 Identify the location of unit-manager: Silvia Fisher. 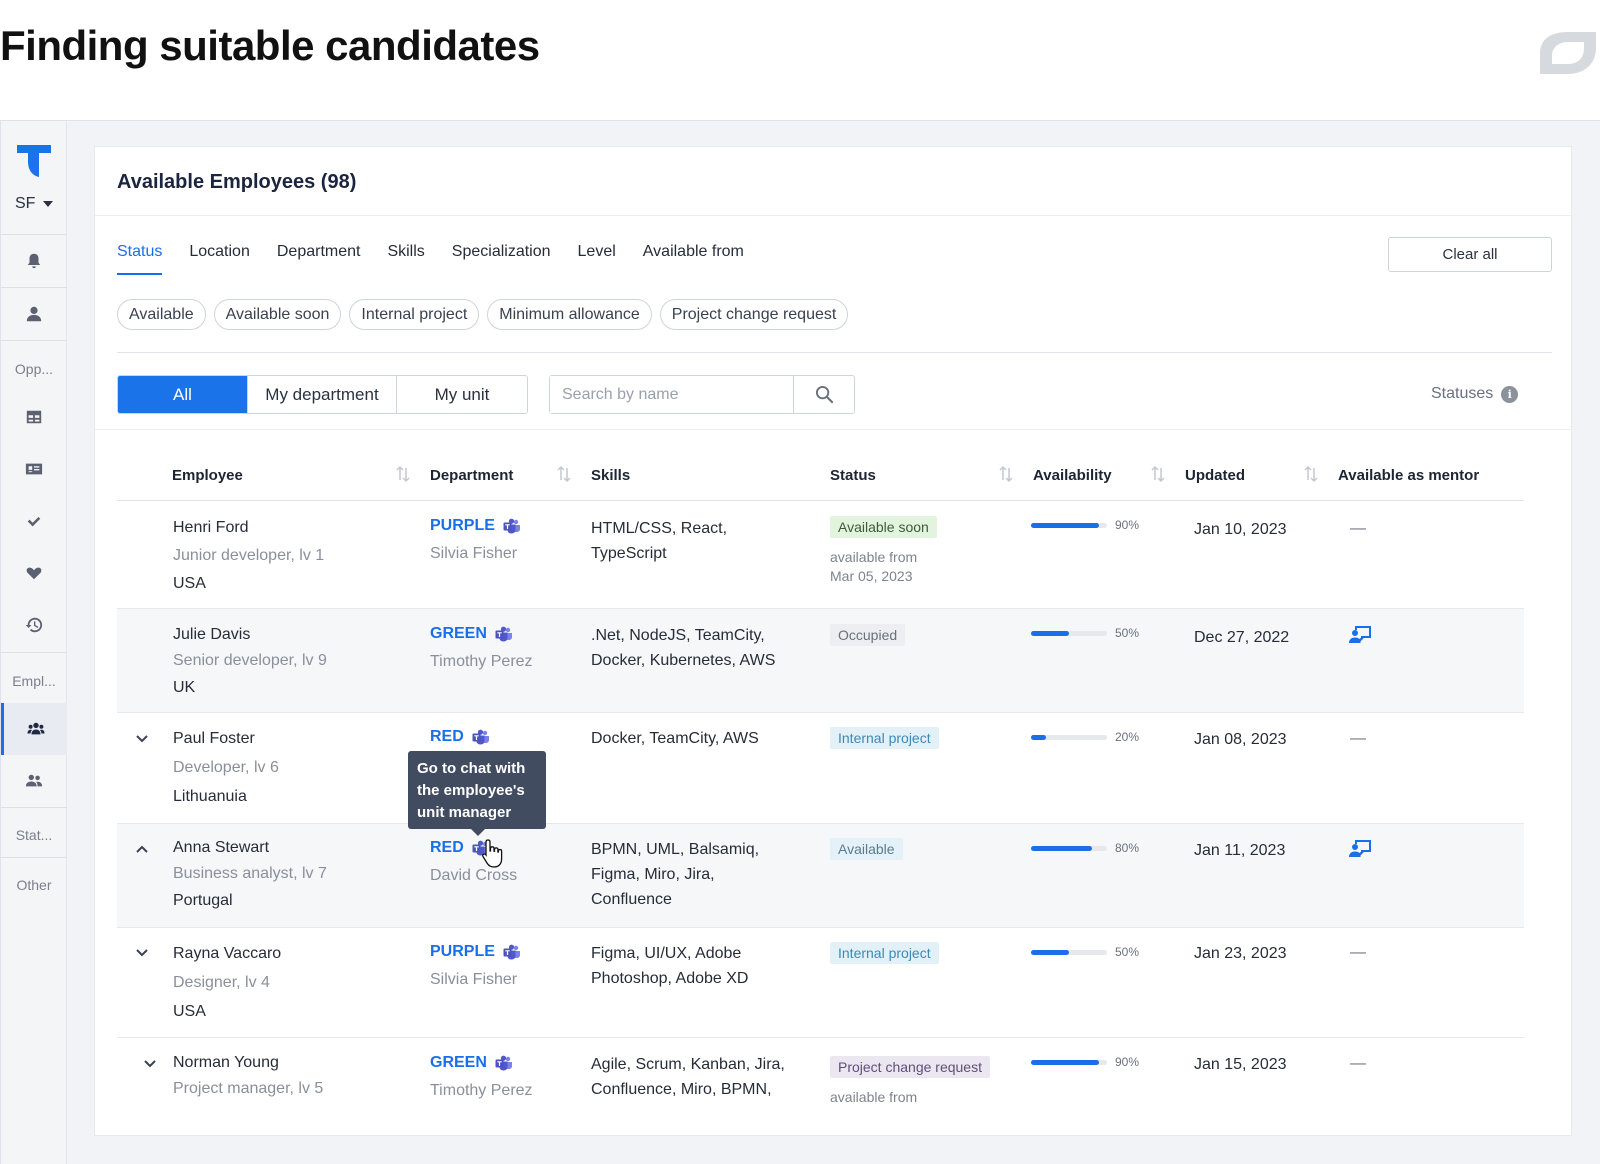
(474, 979).